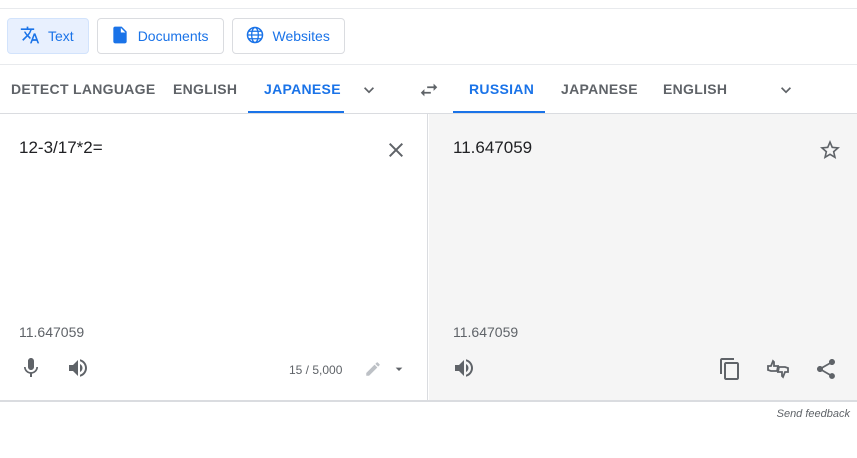 The height and width of the screenshot is (458, 857). I want to click on target-lang-english: ENGLISH, so click(695, 89).